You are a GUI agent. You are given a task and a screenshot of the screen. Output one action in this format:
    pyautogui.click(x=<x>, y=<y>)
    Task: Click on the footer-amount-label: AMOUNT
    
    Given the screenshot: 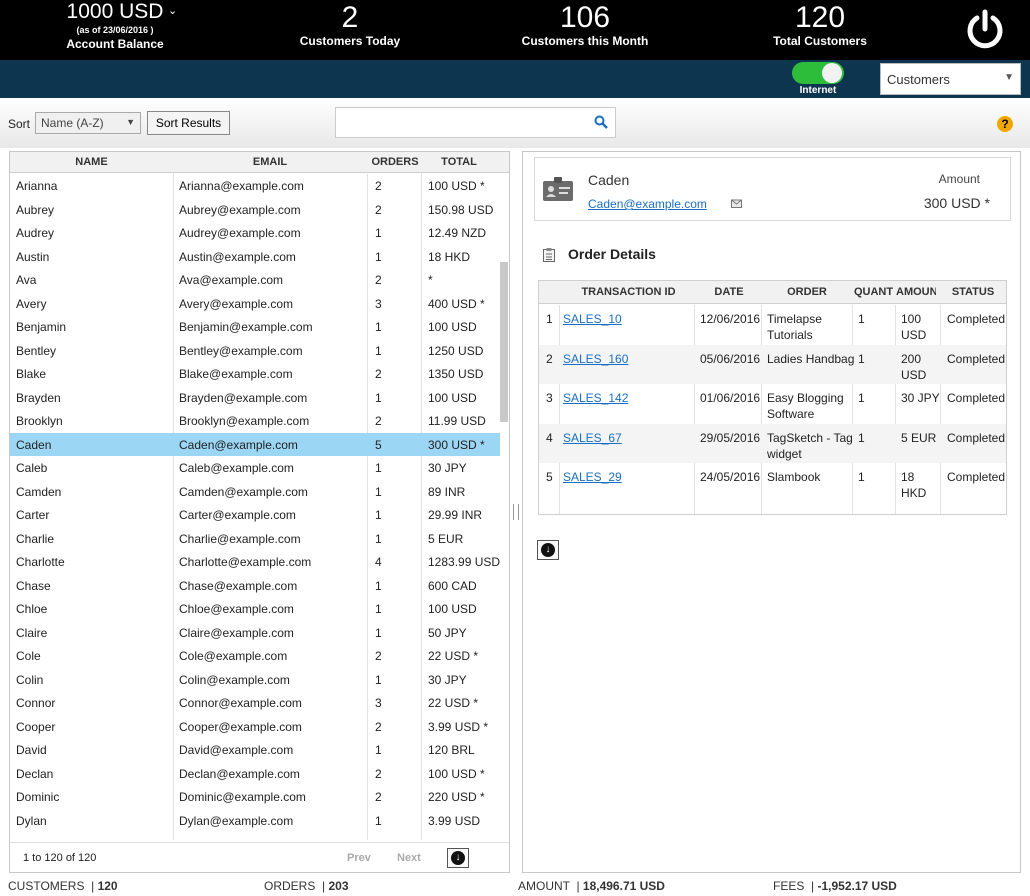 What is the action you would take?
    pyautogui.click(x=544, y=886)
    